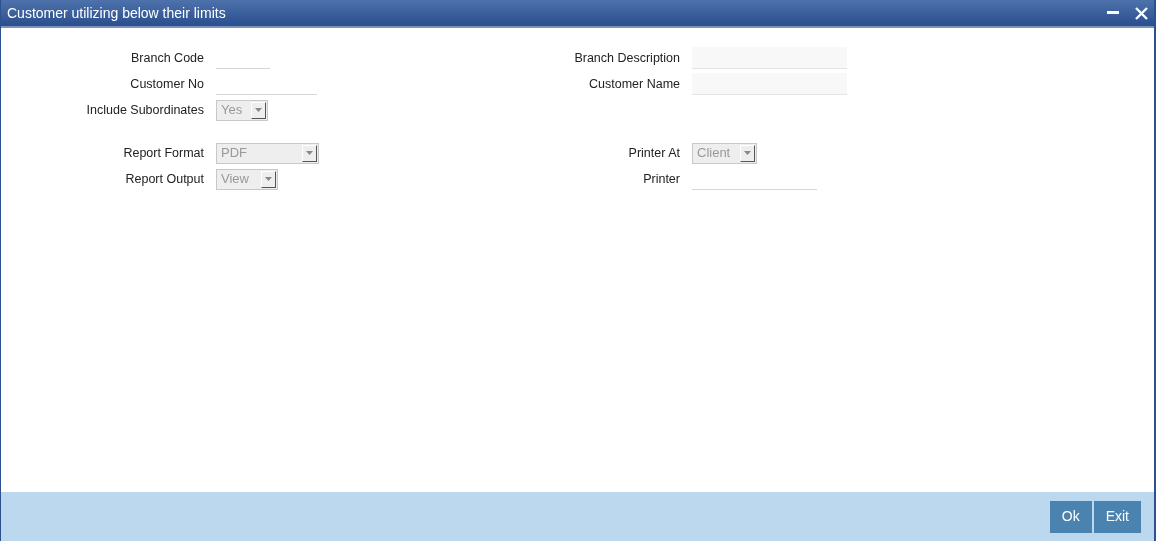 Image resolution: width=1156 pixels, height=541 pixels. Describe the element at coordinates (1117, 516) in the screenshot. I see `footer-button: Exit` at that location.